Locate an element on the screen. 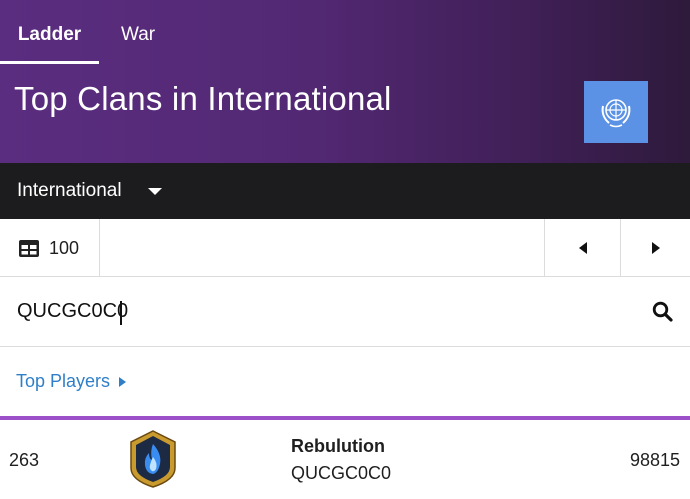  top-players-link: Top Players is located at coordinates (71, 381).